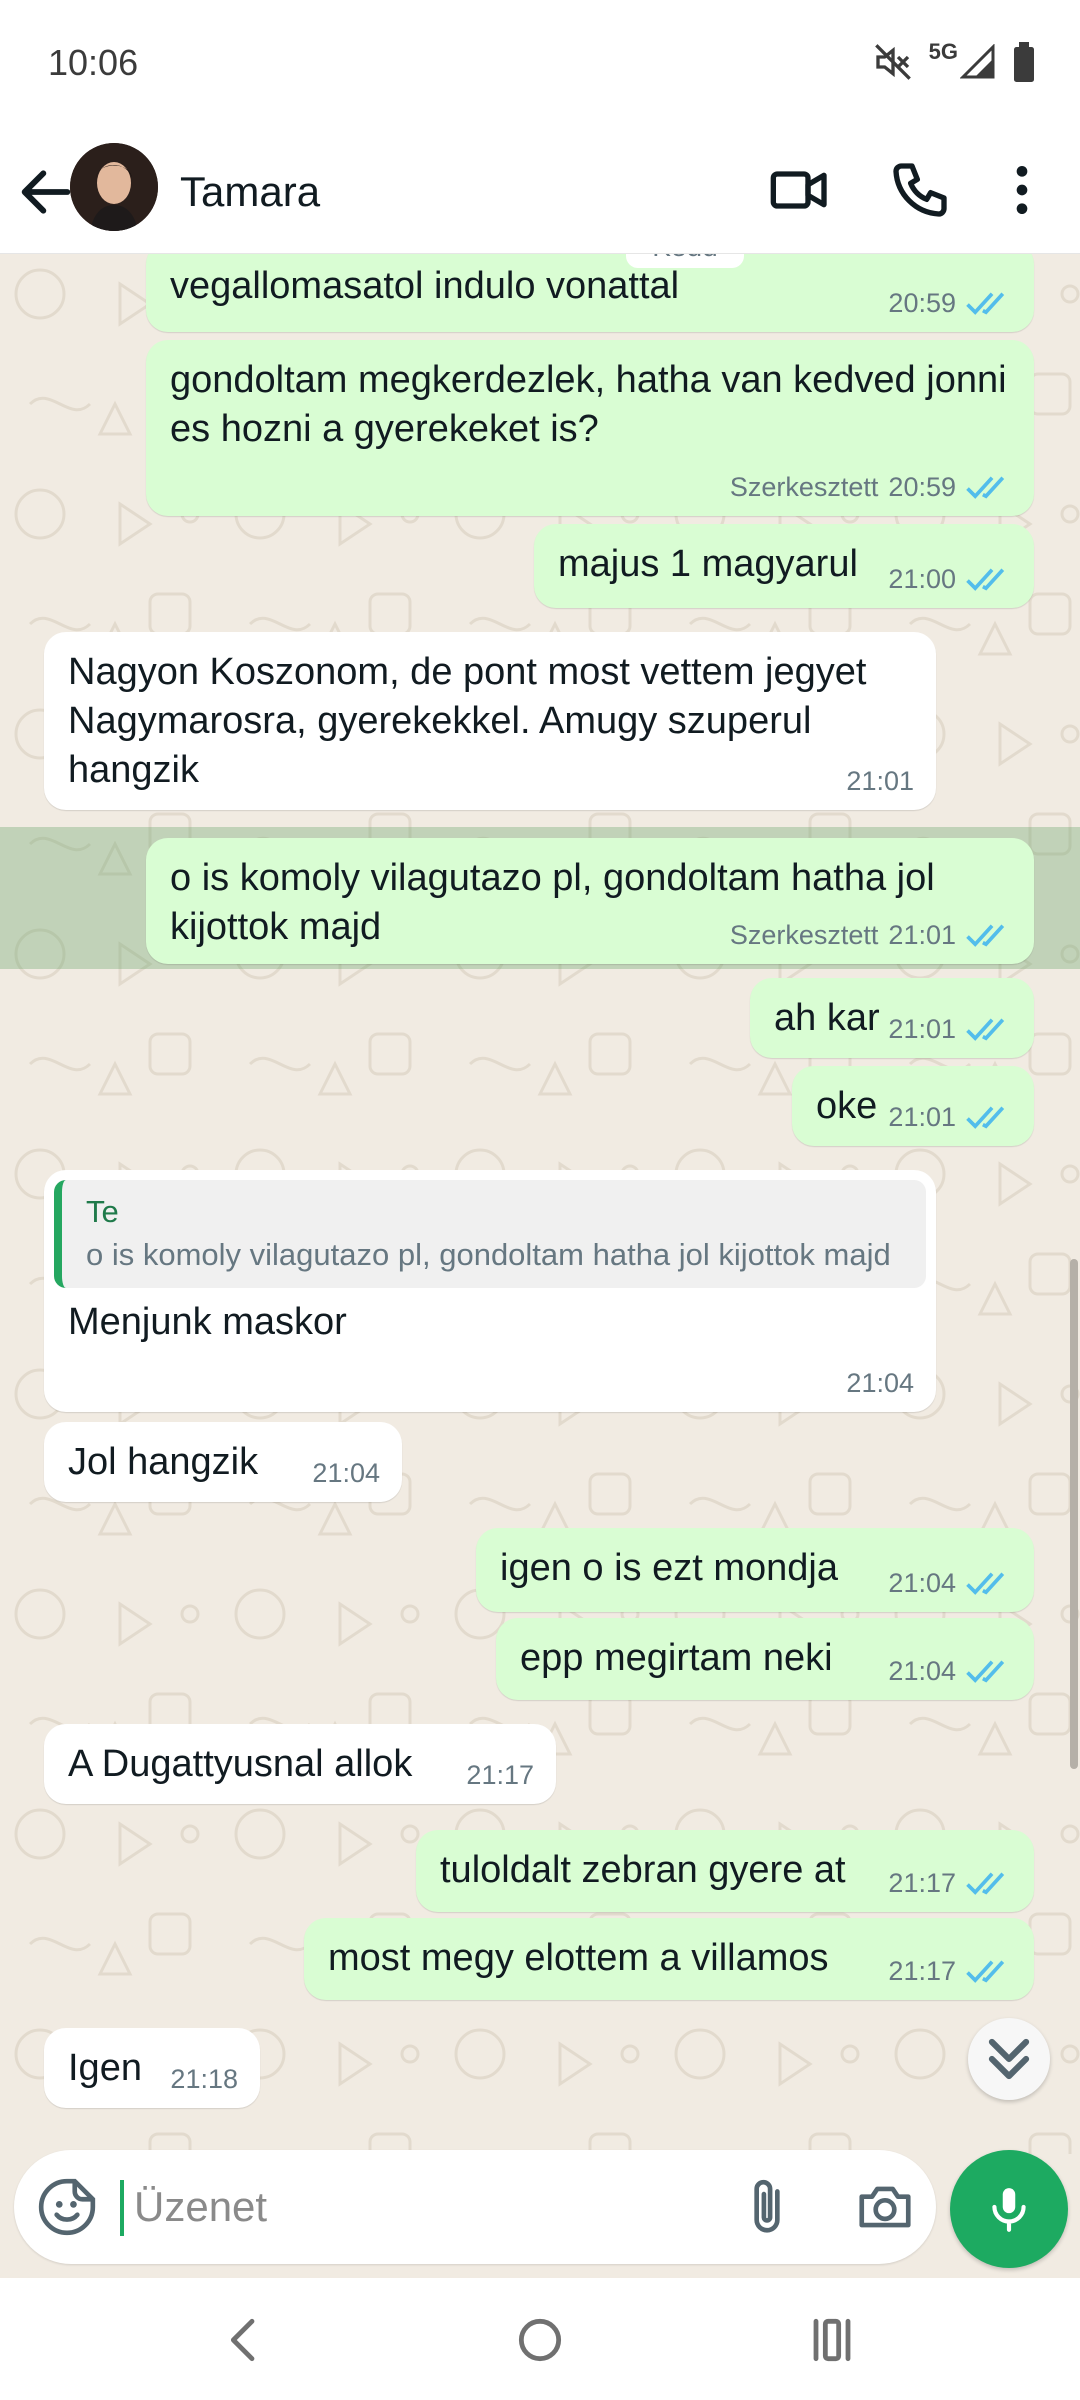  I want to click on nav-recent-button, so click(832, 2340).